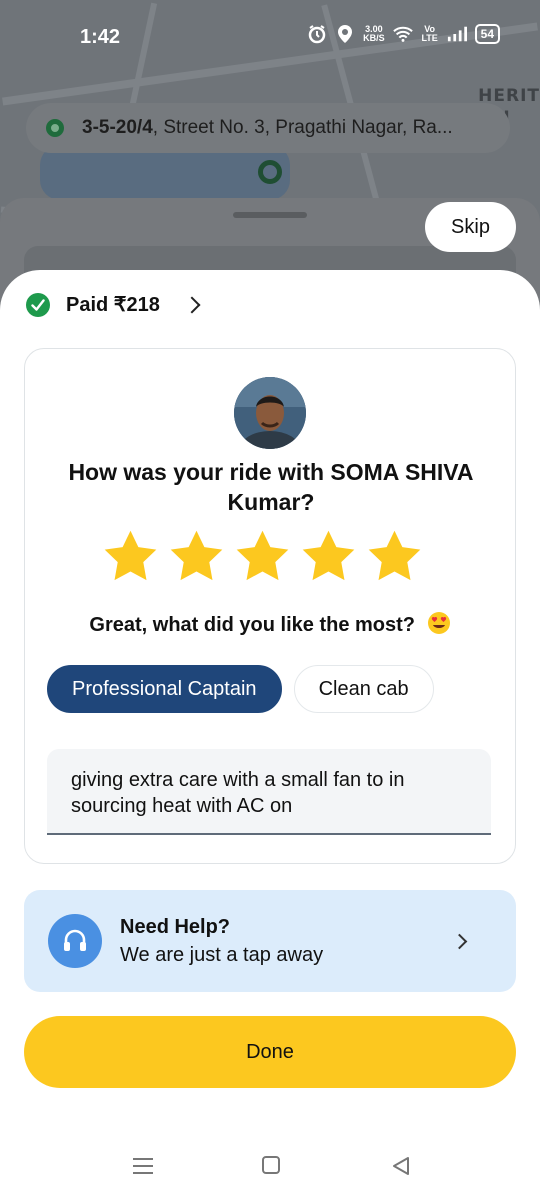 The image size is (540, 1199). What do you see at coordinates (270, 36) in the screenshot?
I see `status-bar: 1:42 3.00 KB/S Vo LTE 54` at bounding box center [270, 36].